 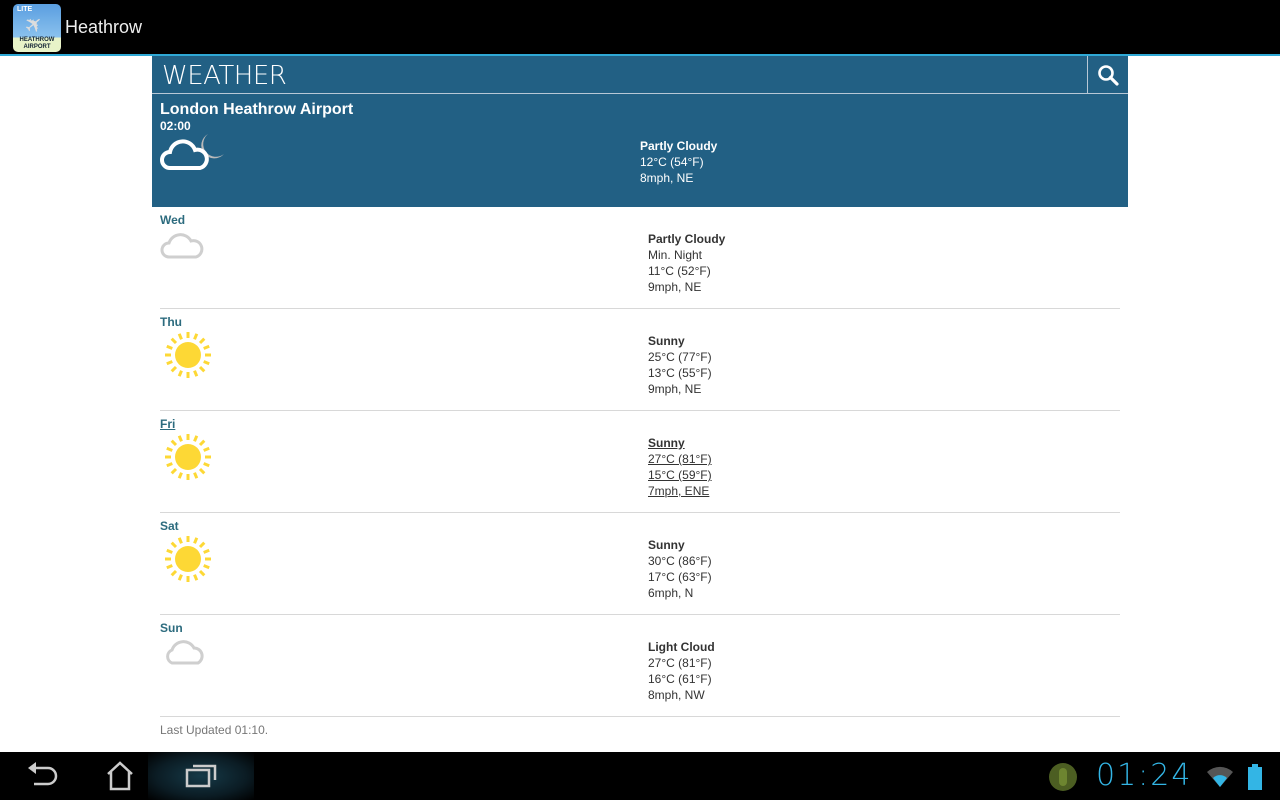 I want to click on app-logo: LITE ✈ HEATHROW AIRPORT, so click(x=37, y=28).